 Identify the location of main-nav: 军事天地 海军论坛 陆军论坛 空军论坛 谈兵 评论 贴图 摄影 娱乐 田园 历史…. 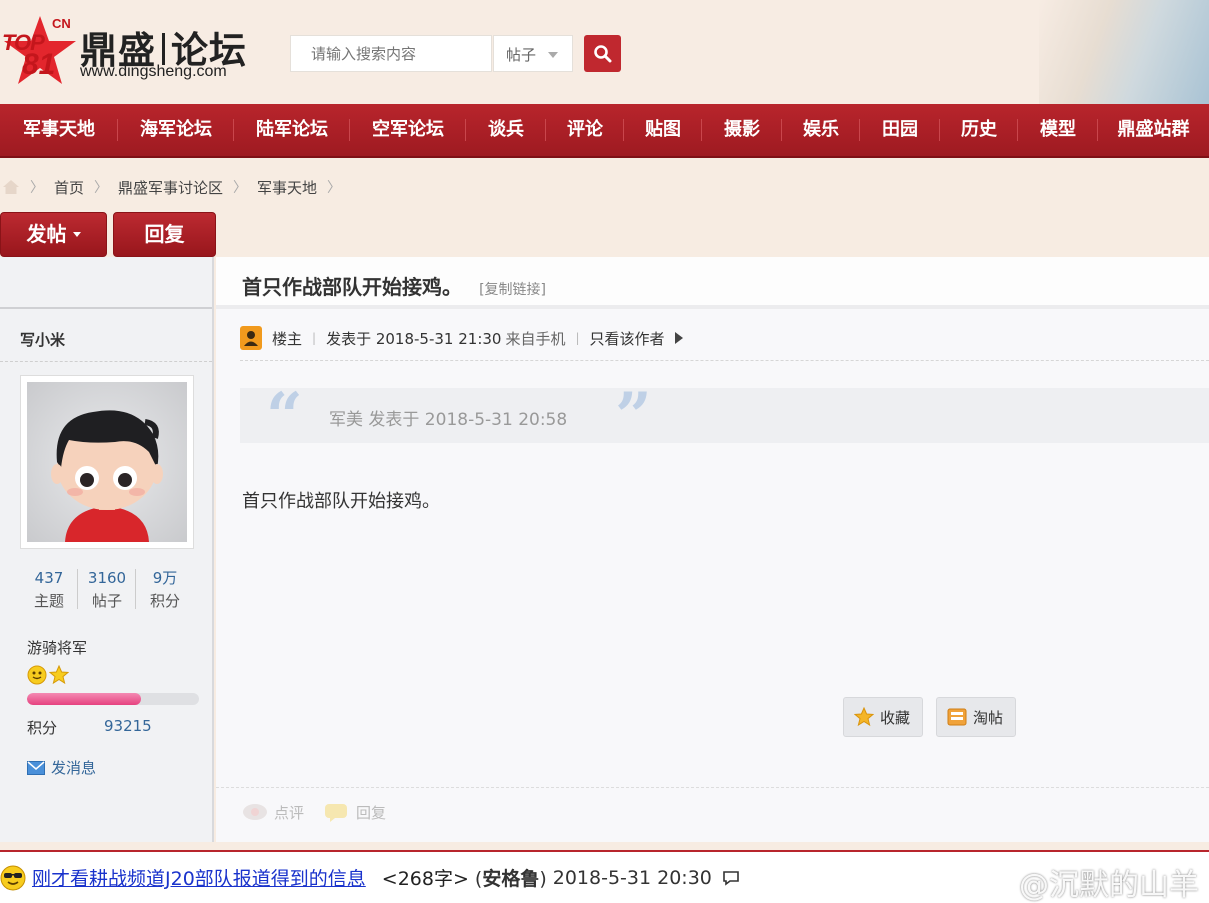
(604, 131).